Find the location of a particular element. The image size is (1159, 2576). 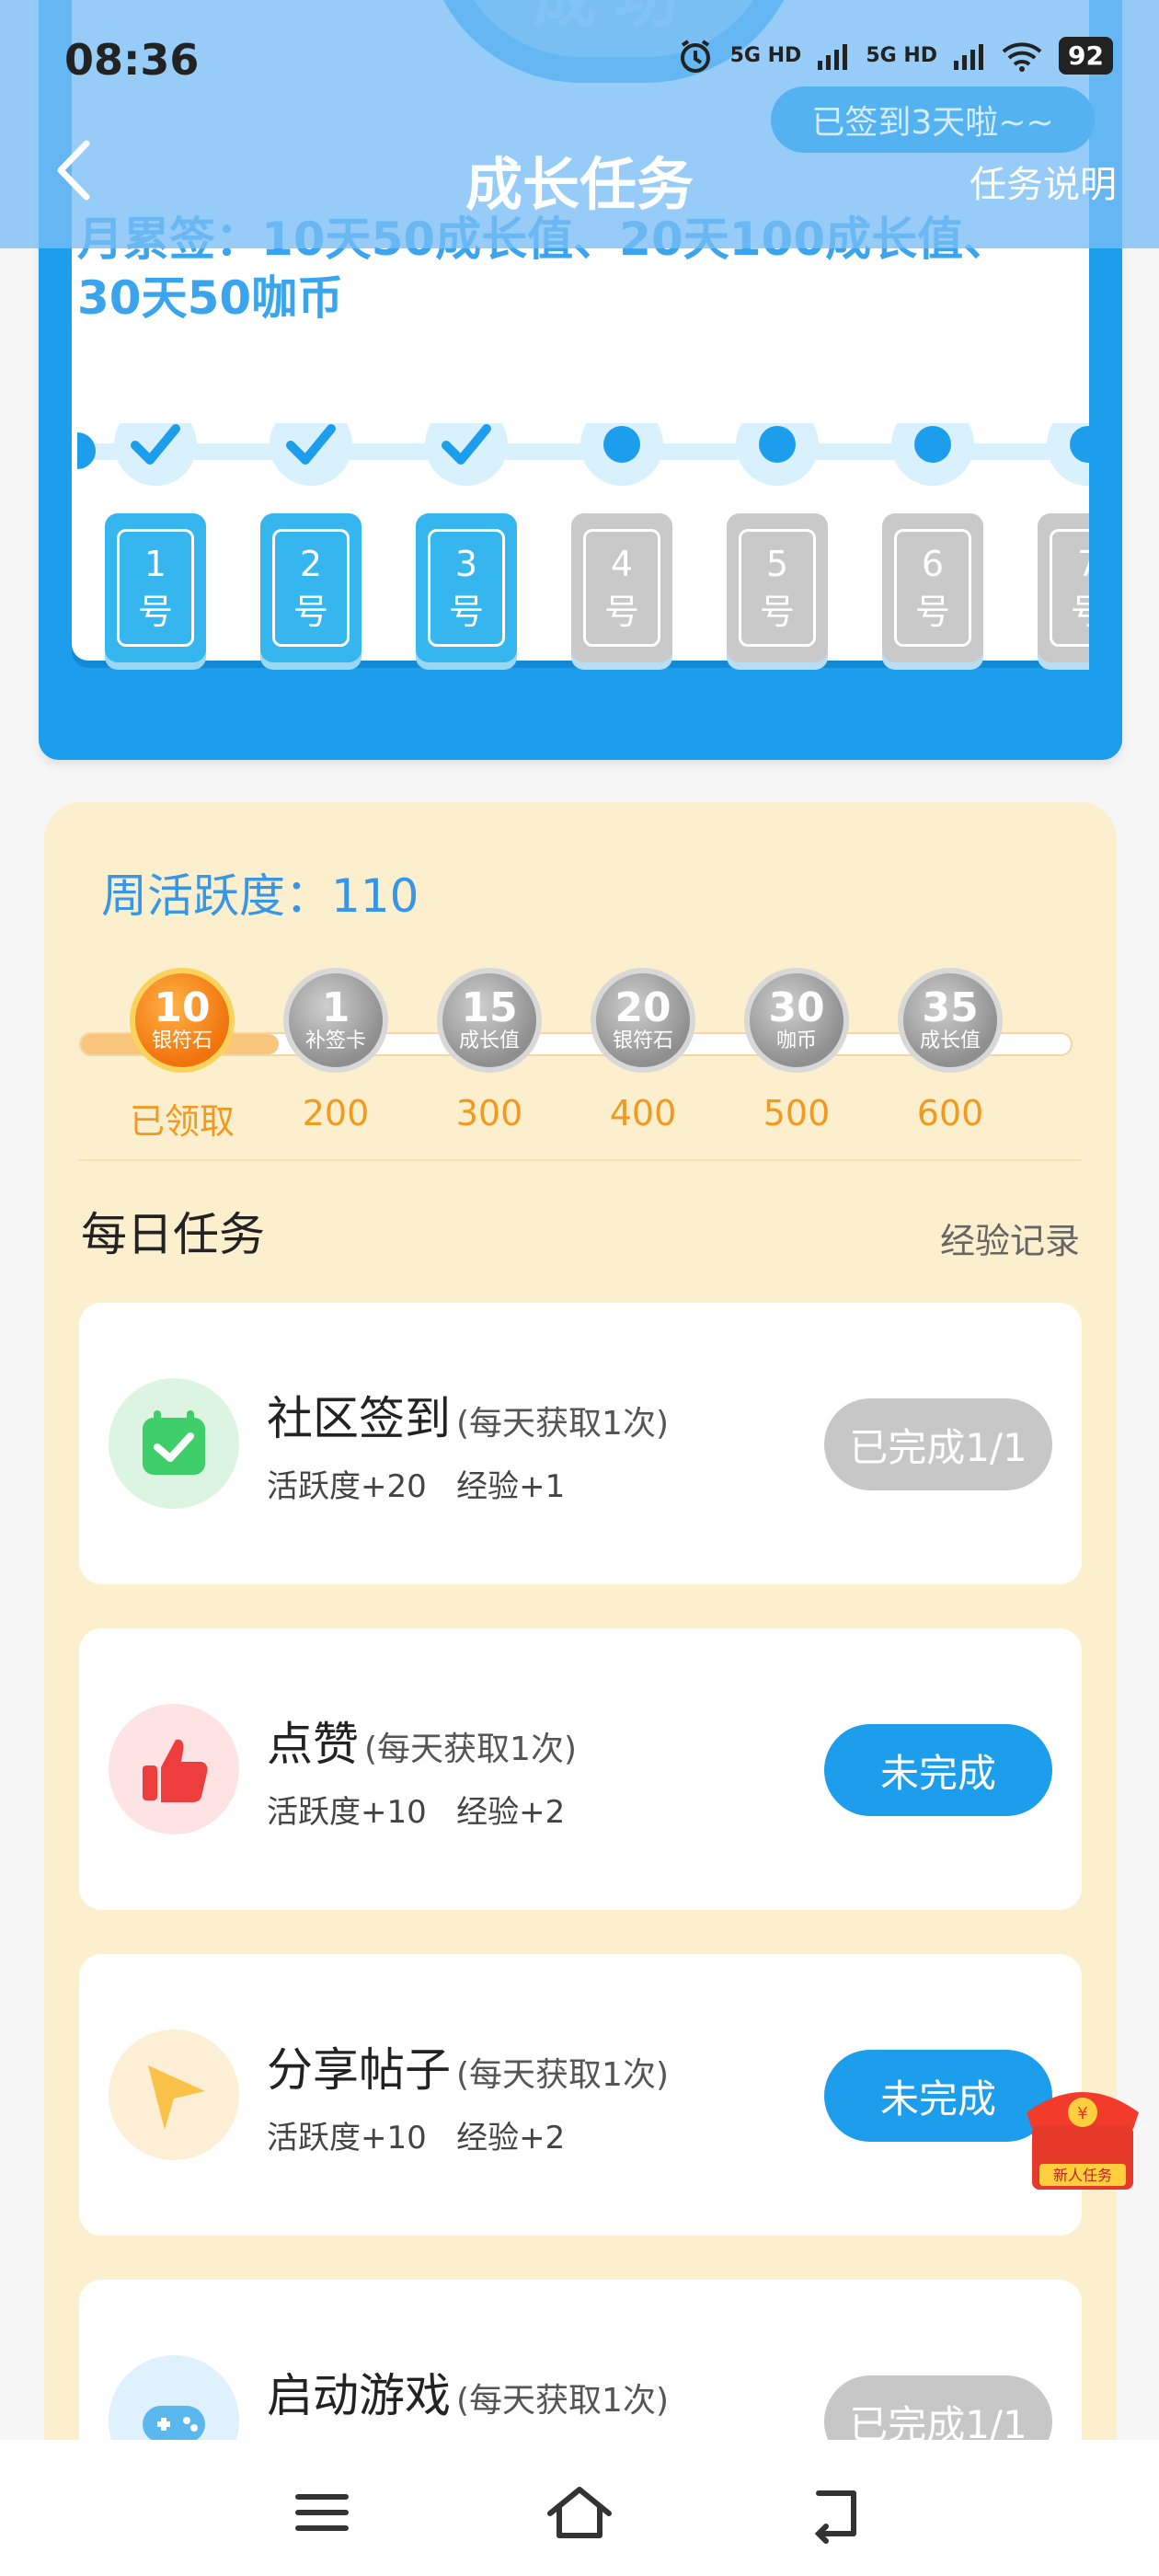

reward-coin-icon: 1 补签卡 is located at coordinates (335, 1020).